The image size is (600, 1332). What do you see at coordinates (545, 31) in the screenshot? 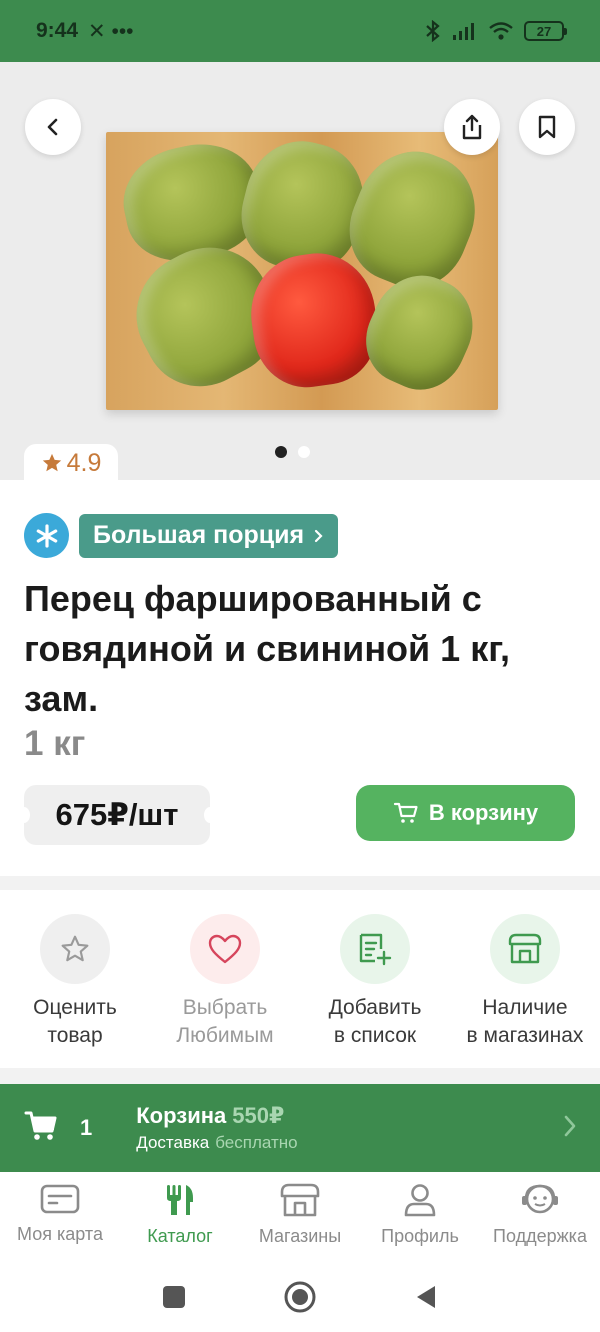
I see `battery-icon: 27` at bounding box center [545, 31].